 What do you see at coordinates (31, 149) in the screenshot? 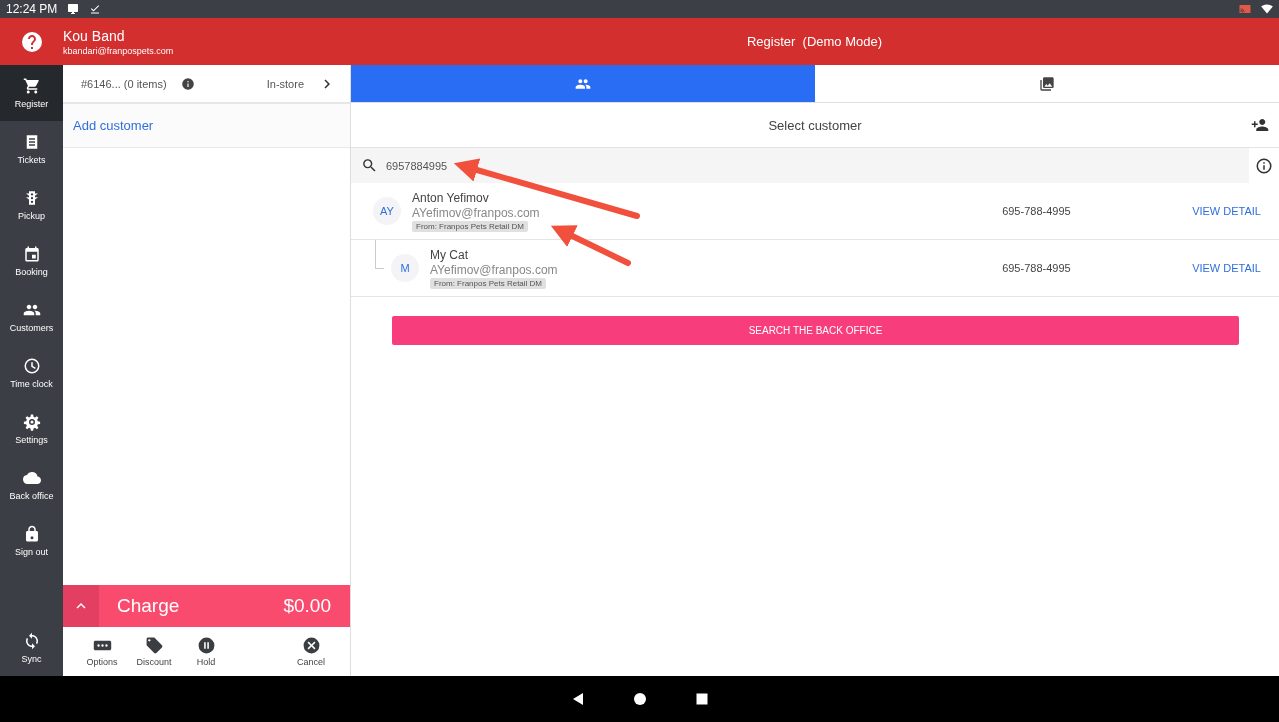
I see `sidebar-item: Tickets` at bounding box center [31, 149].